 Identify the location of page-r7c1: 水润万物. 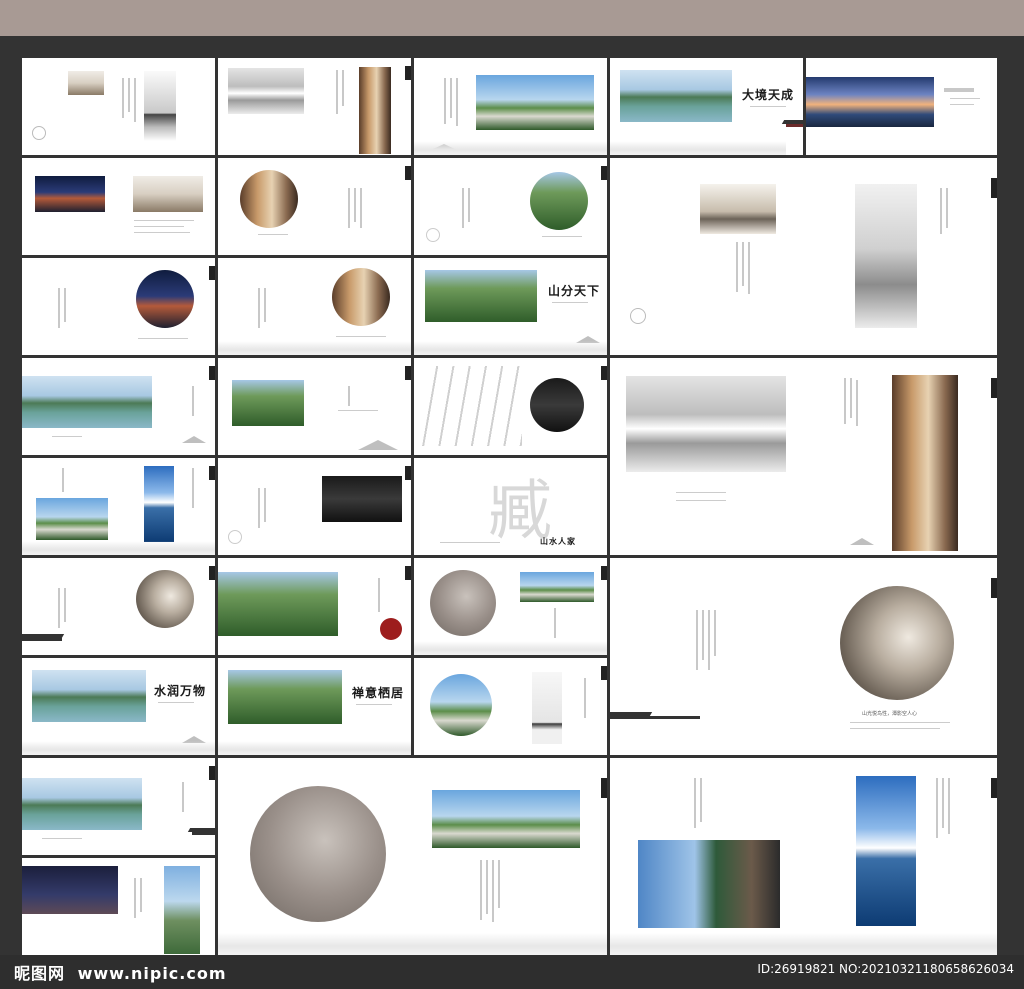
(118, 706).